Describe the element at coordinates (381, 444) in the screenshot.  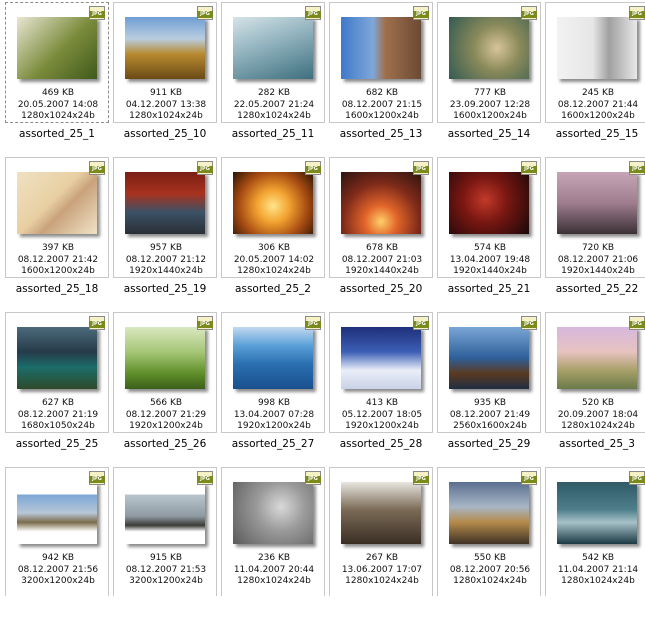
I see `file-name: assorted_25_28` at that location.